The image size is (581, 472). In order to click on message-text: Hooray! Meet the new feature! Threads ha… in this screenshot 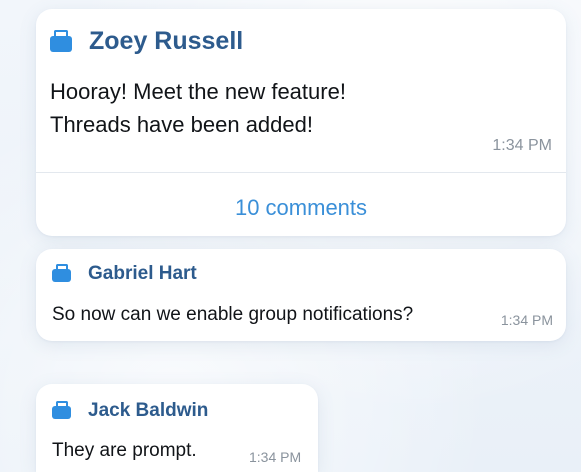, I will do `click(260, 108)`.